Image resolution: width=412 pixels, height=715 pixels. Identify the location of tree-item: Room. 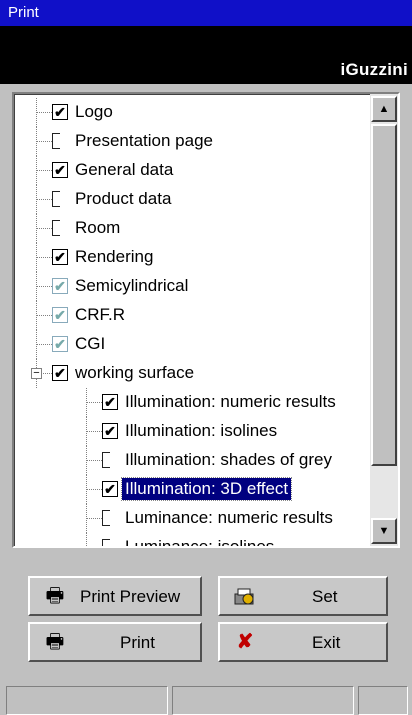
(192, 228).